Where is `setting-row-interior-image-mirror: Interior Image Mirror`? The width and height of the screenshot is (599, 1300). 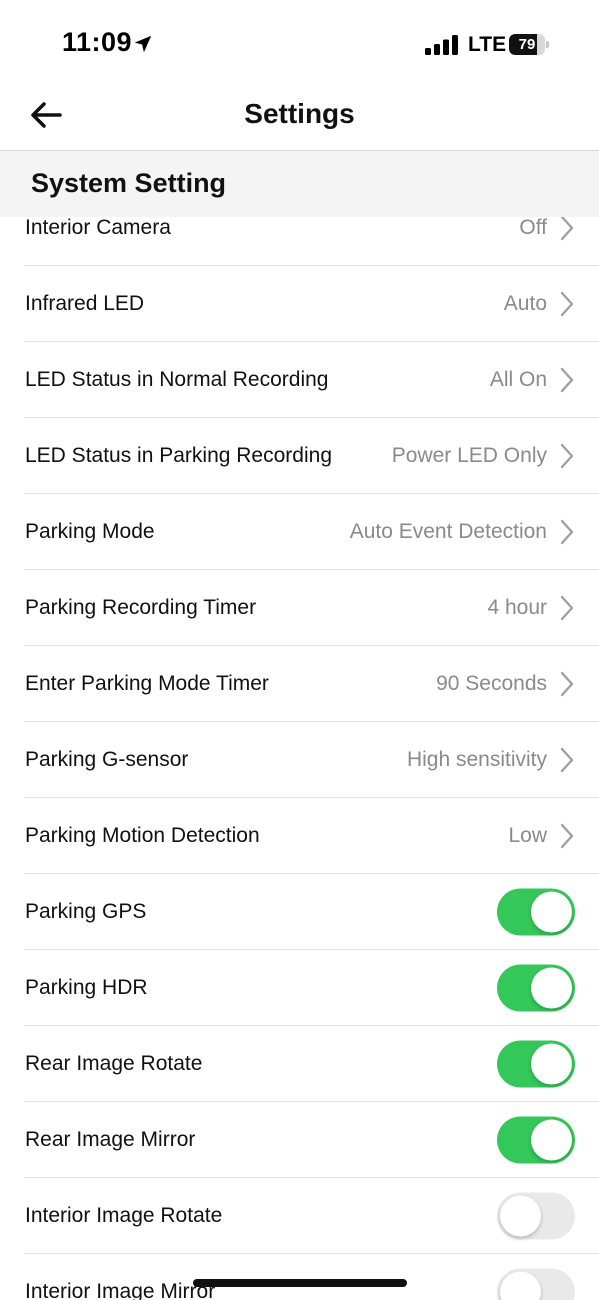
setting-row-interior-image-mirror: Interior Image Mirror is located at coordinates (311, 1277).